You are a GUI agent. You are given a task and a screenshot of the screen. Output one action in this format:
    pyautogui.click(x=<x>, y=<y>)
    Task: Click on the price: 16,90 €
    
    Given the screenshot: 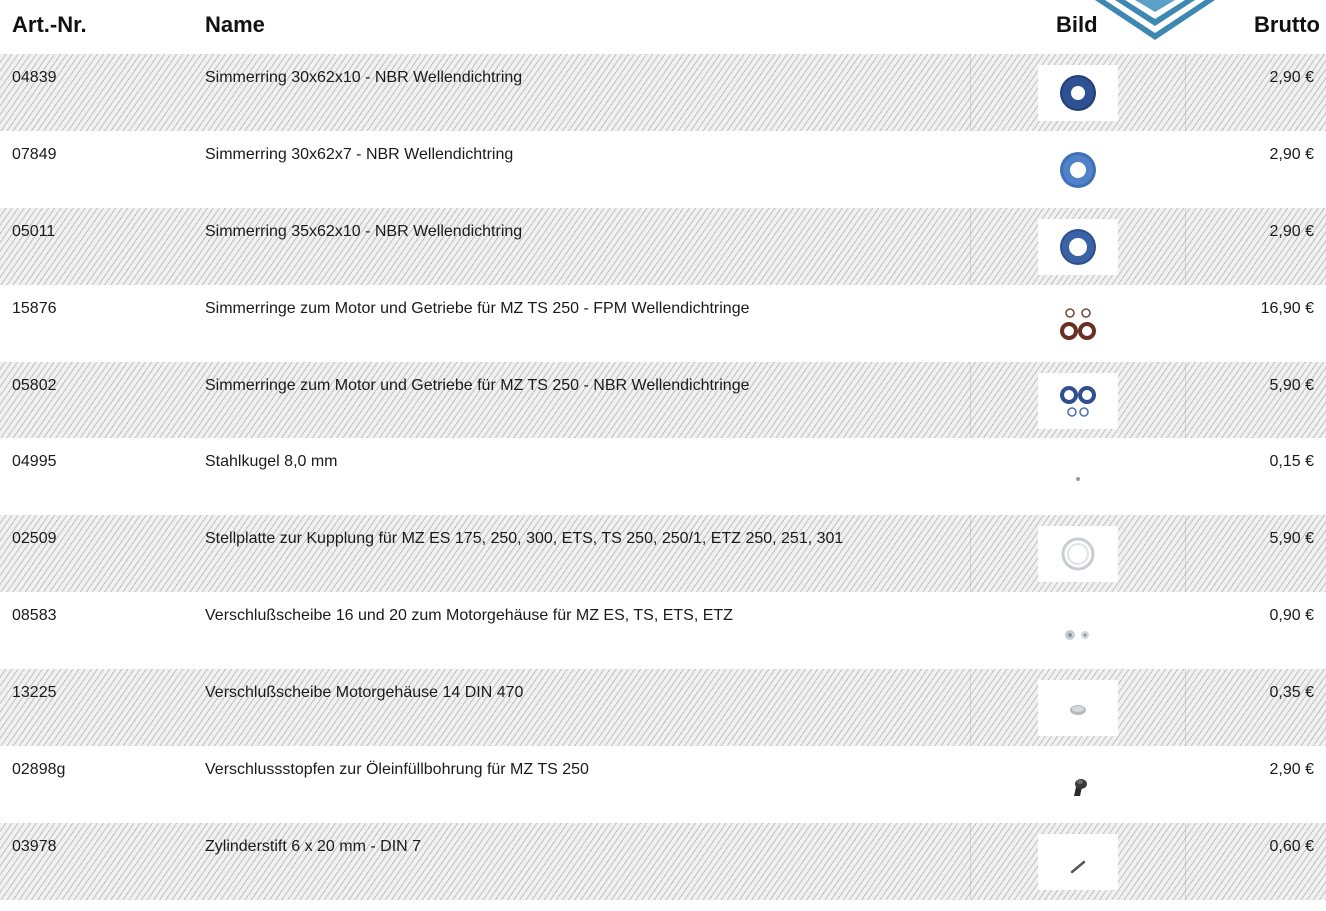 What is the action you would take?
    pyautogui.click(x=1287, y=308)
    